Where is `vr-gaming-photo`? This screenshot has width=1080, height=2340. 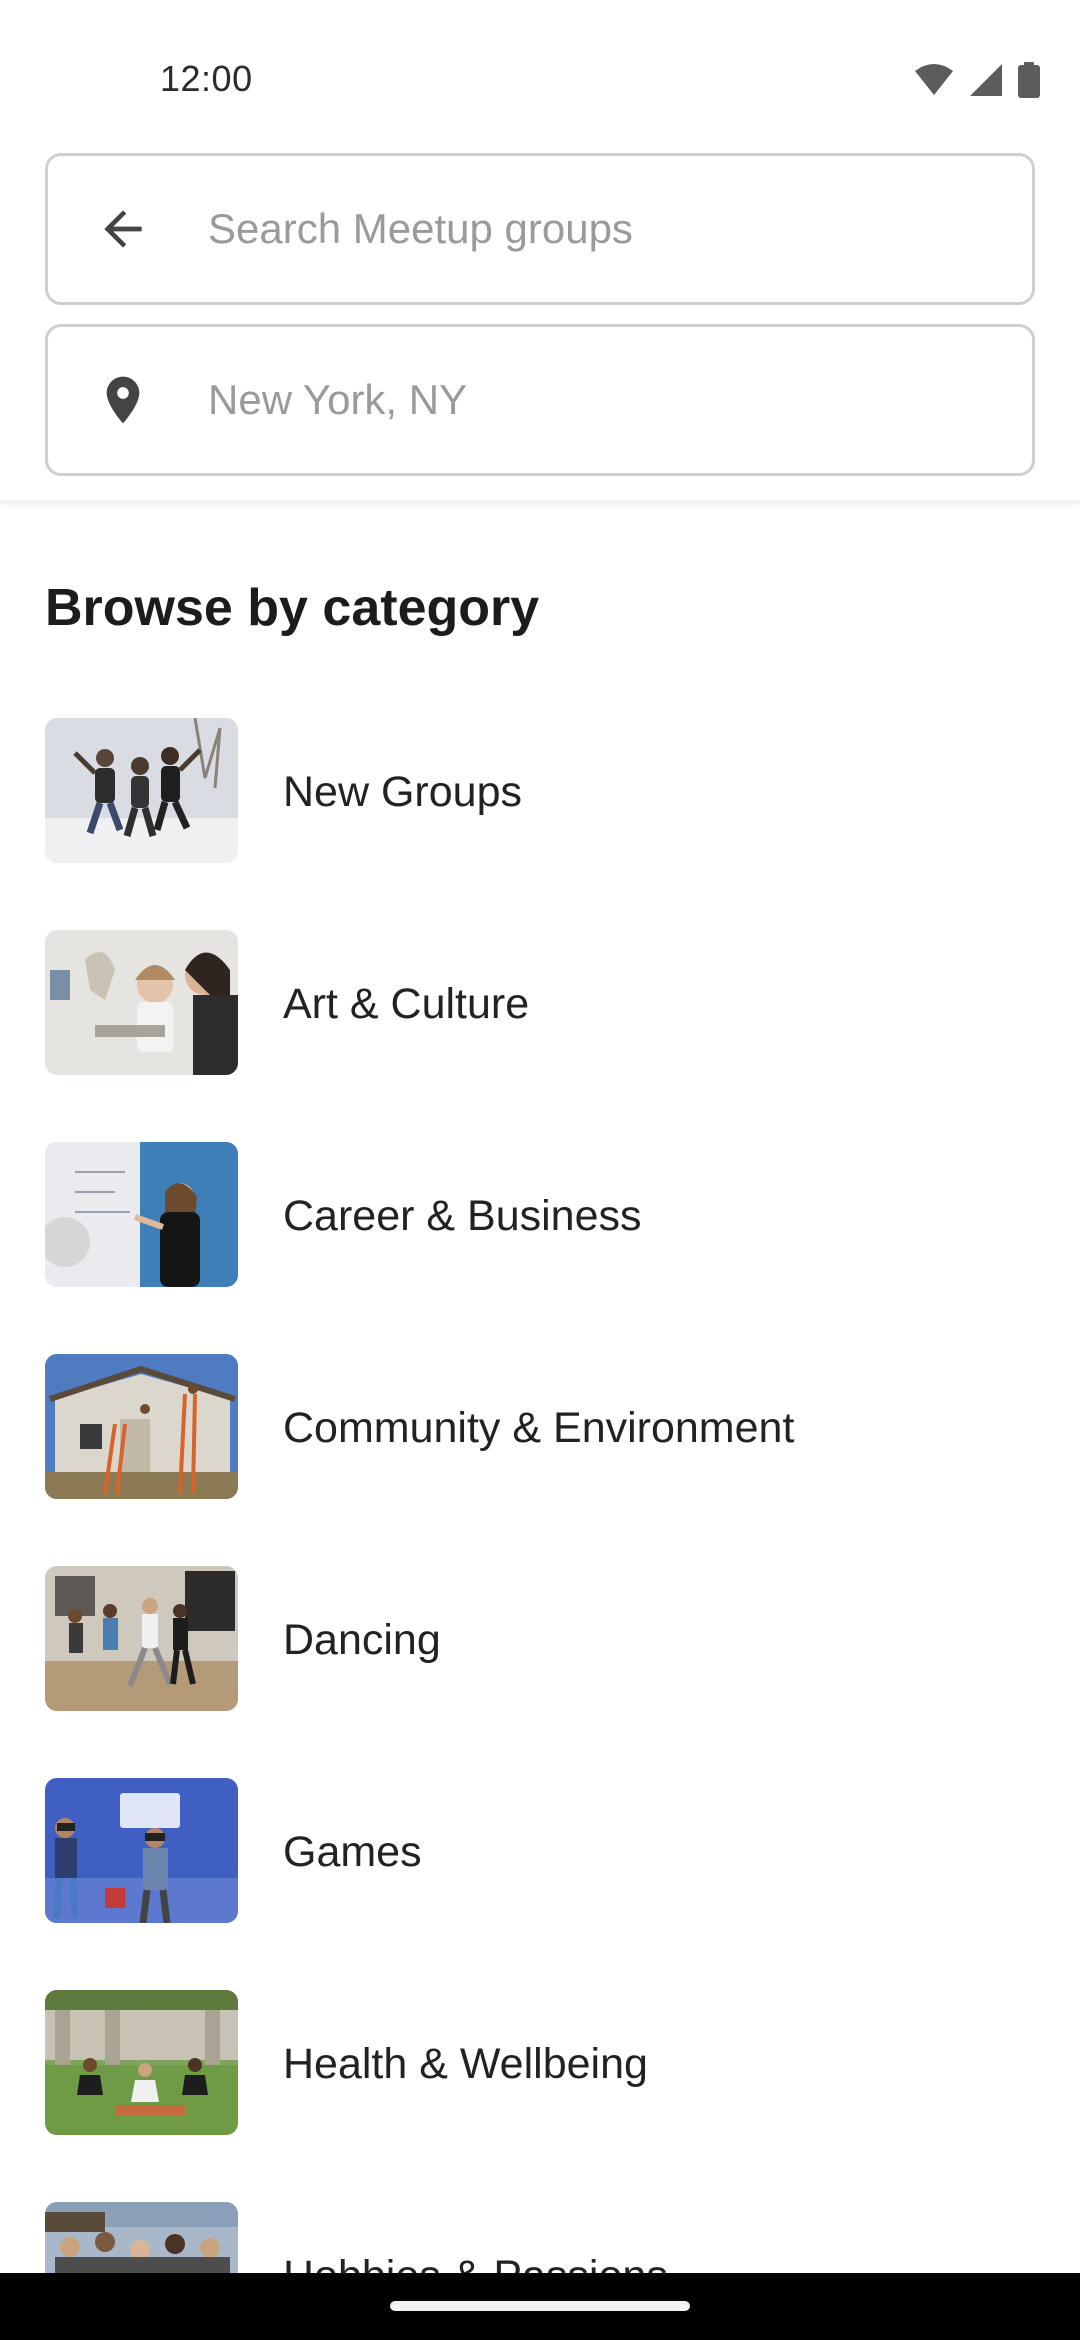
vr-gaming-photo is located at coordinates (141, 1850).